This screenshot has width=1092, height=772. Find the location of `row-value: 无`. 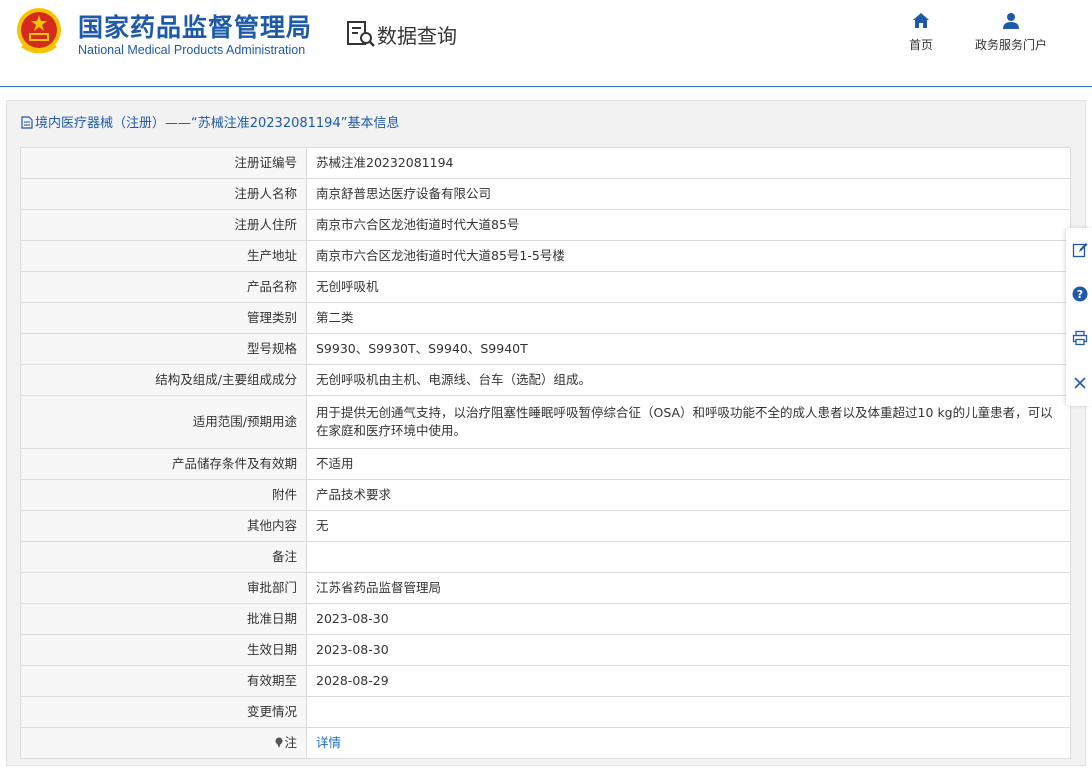

row-value: 无 is located at coordinates (688, 526).